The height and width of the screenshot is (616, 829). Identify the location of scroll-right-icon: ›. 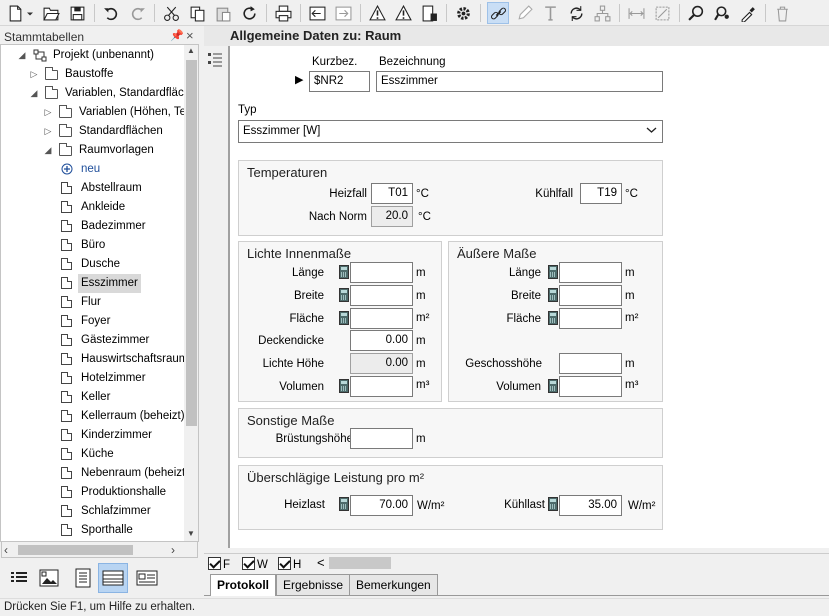
(173, 550).